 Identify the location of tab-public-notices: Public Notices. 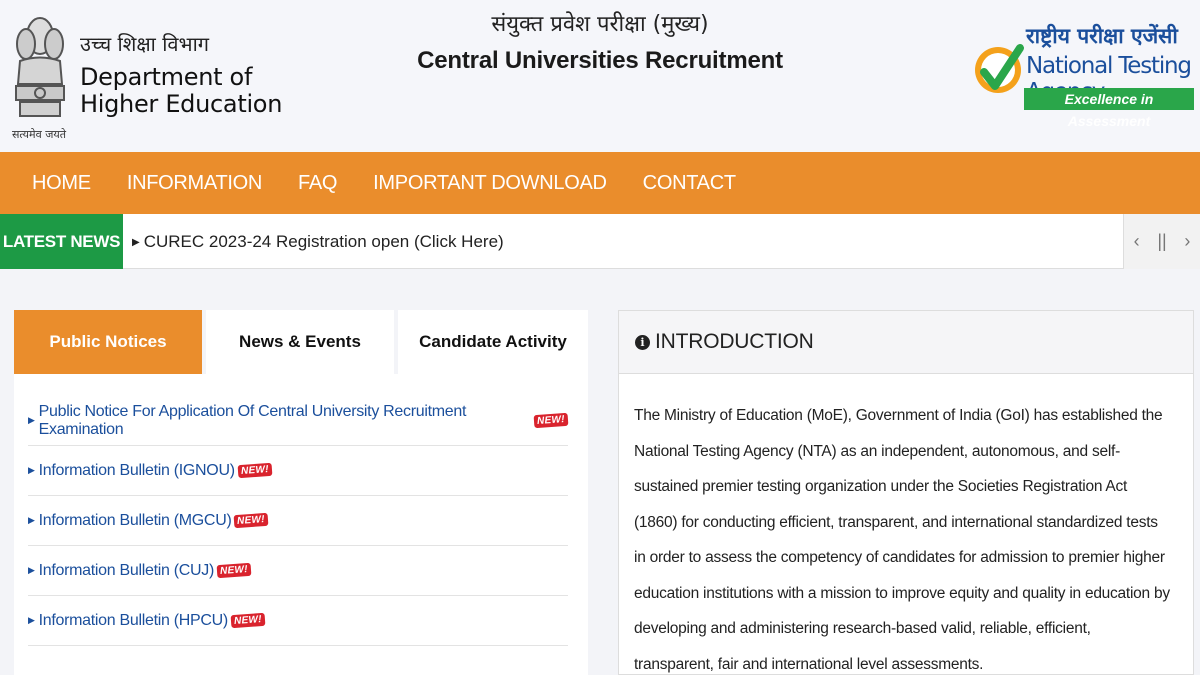
(108, 342).